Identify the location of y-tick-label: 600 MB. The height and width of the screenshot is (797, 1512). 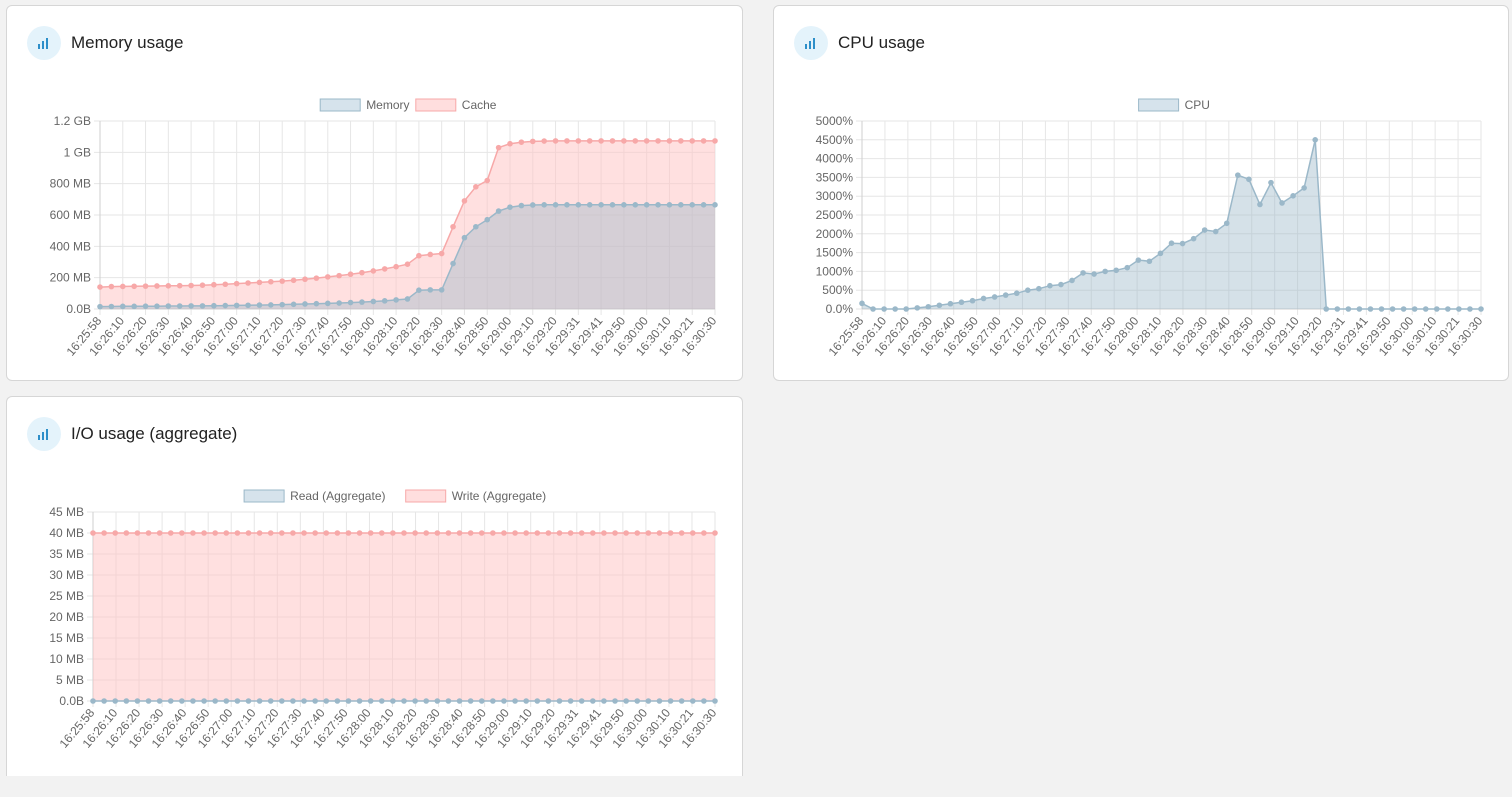
(70, 215).